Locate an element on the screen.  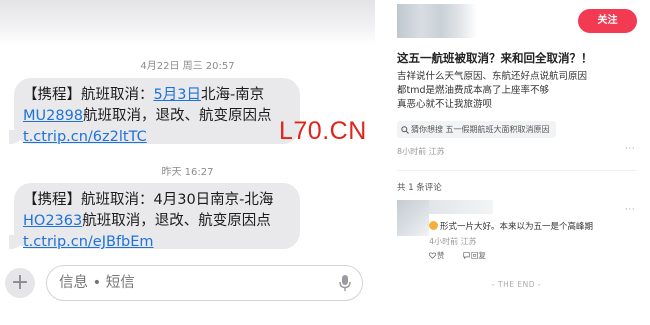
message-line: MU2898航班取消，退改、航变原因点 is located at coordinates (156, 116).